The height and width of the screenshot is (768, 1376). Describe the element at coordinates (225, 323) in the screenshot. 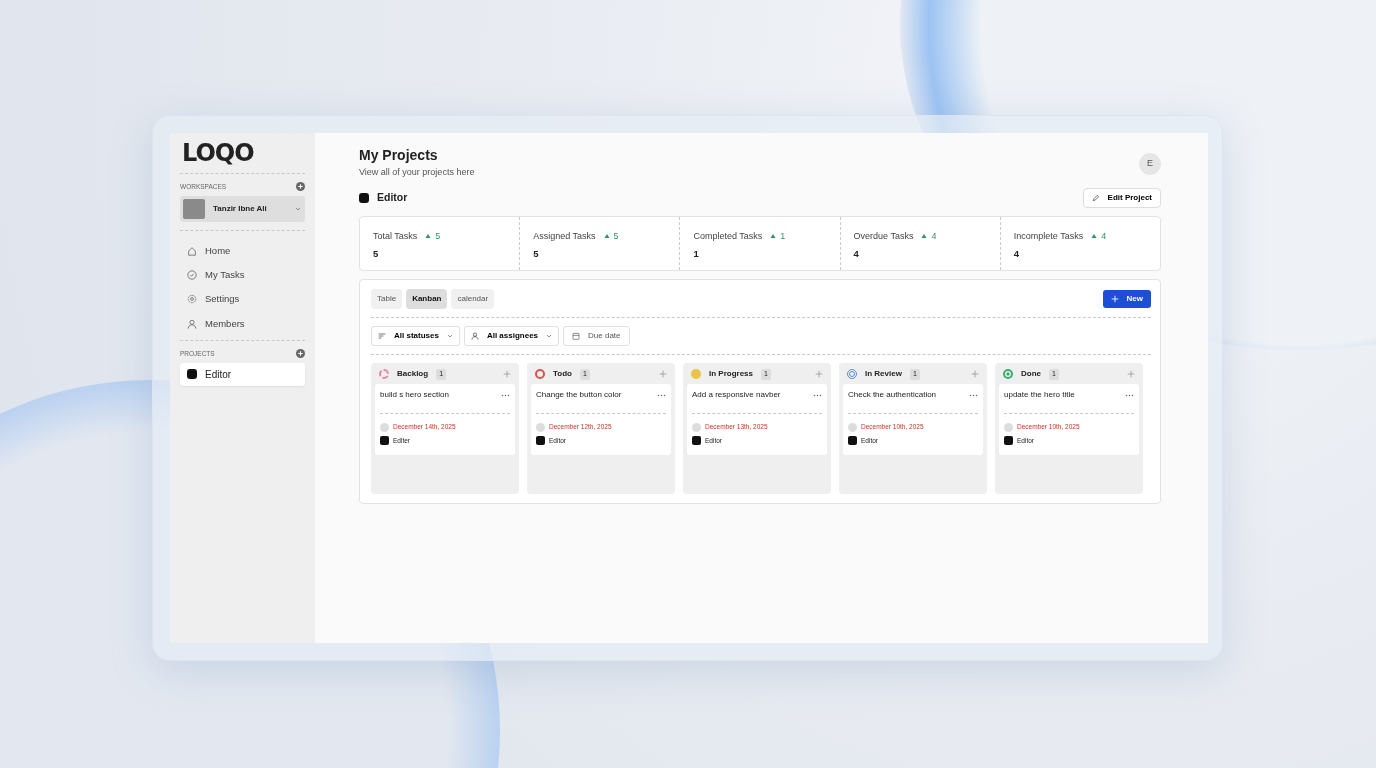

I see `nav-item: Members` at that location.